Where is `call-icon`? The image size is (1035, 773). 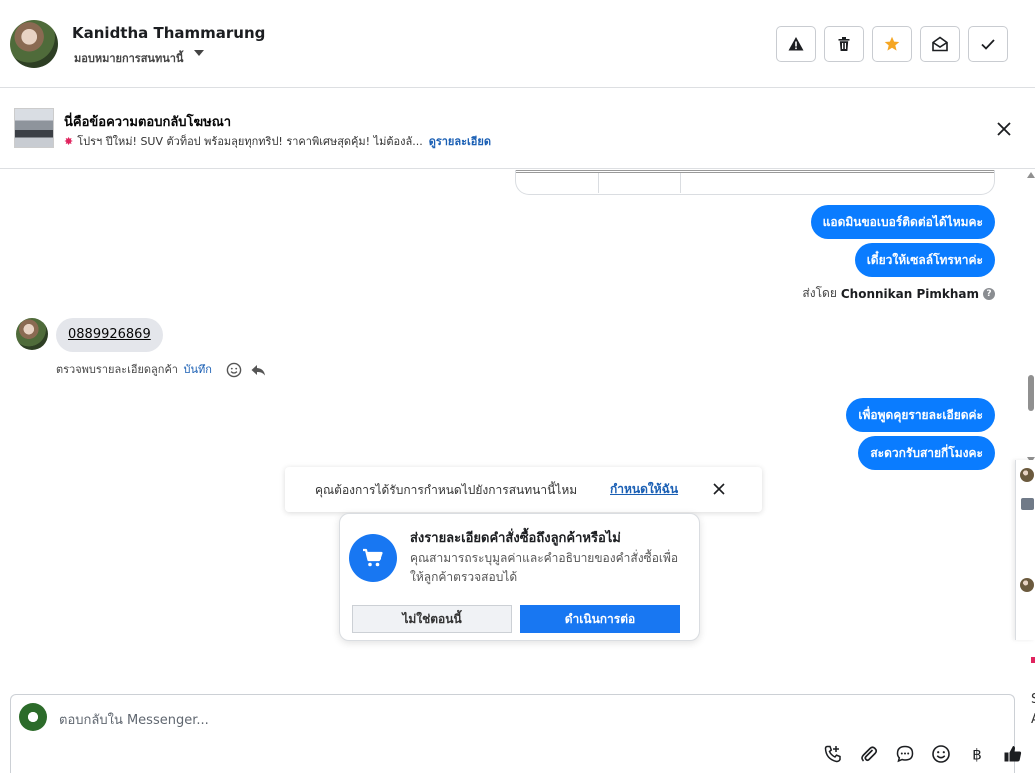 call-icon is located at coordinates (833, 754).